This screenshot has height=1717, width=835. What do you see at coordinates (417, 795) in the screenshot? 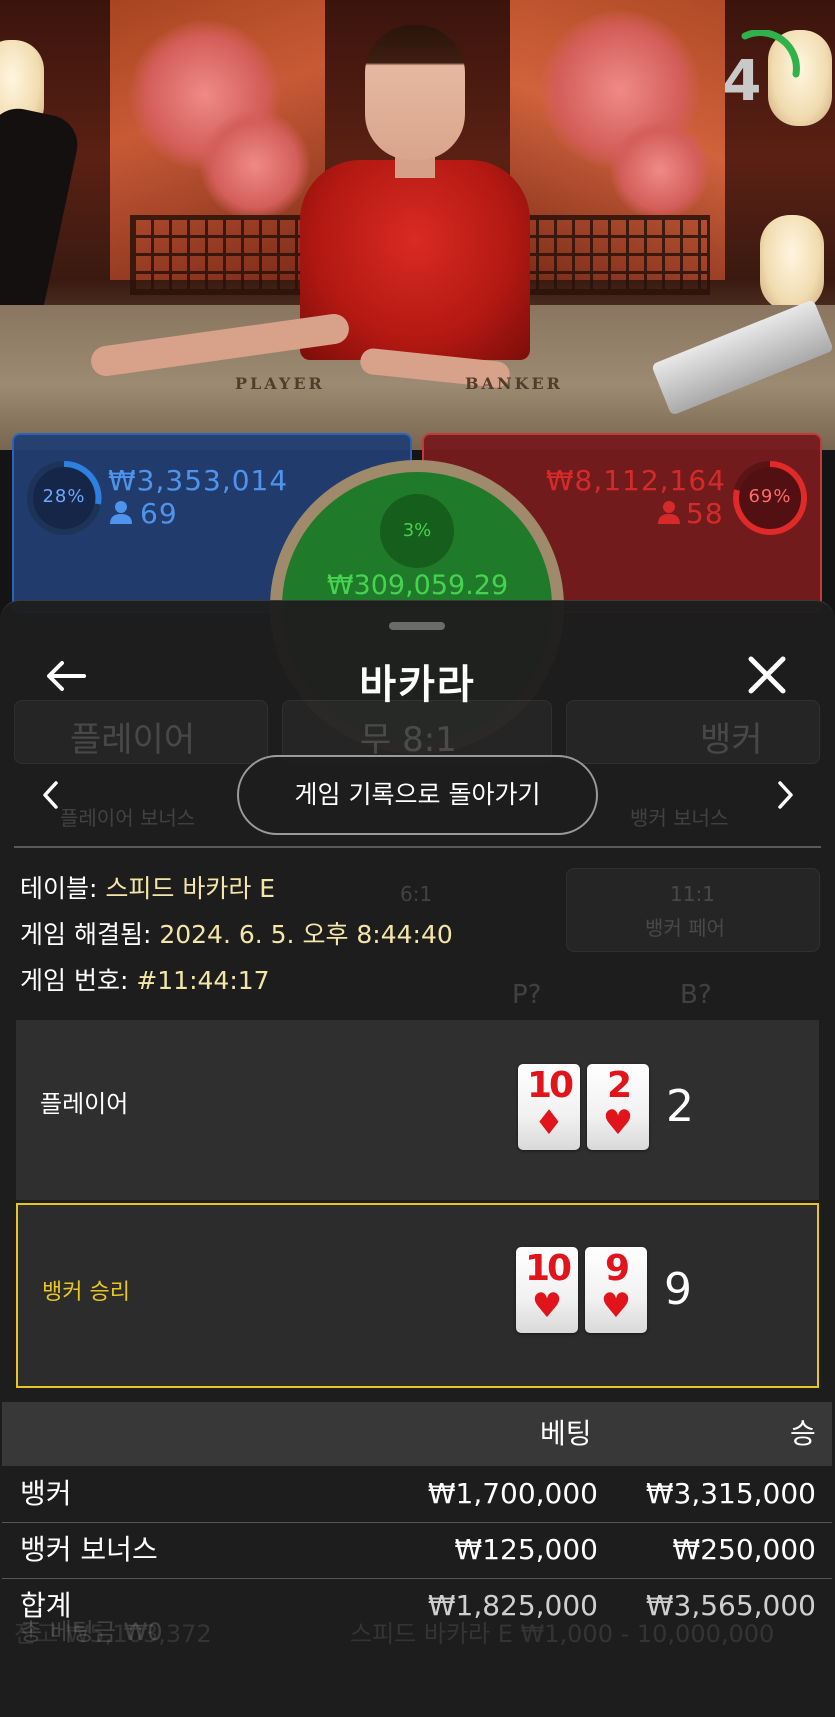
I see `back-to-history-button: 게임 기록으로 돌아가기` at bounding box center [417, 795].